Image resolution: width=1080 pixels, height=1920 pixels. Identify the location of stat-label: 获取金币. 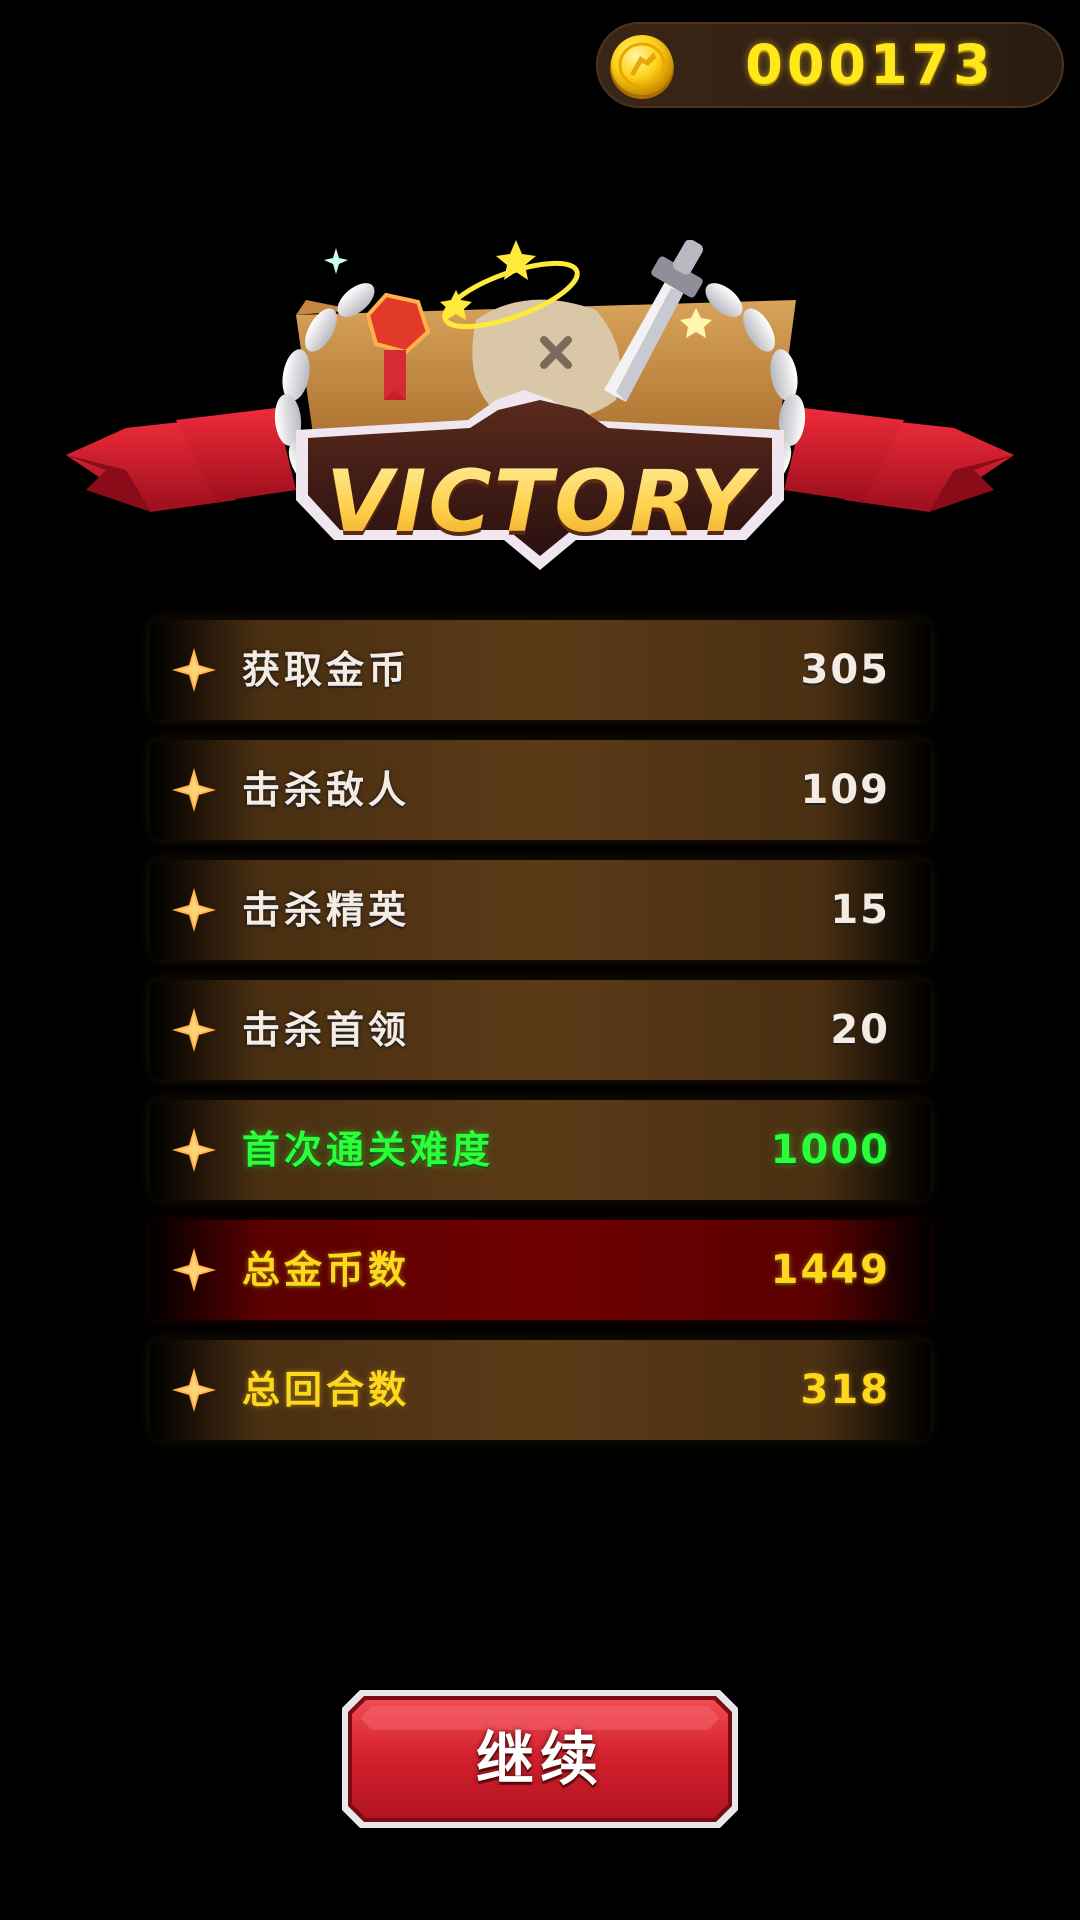
(326, 670).